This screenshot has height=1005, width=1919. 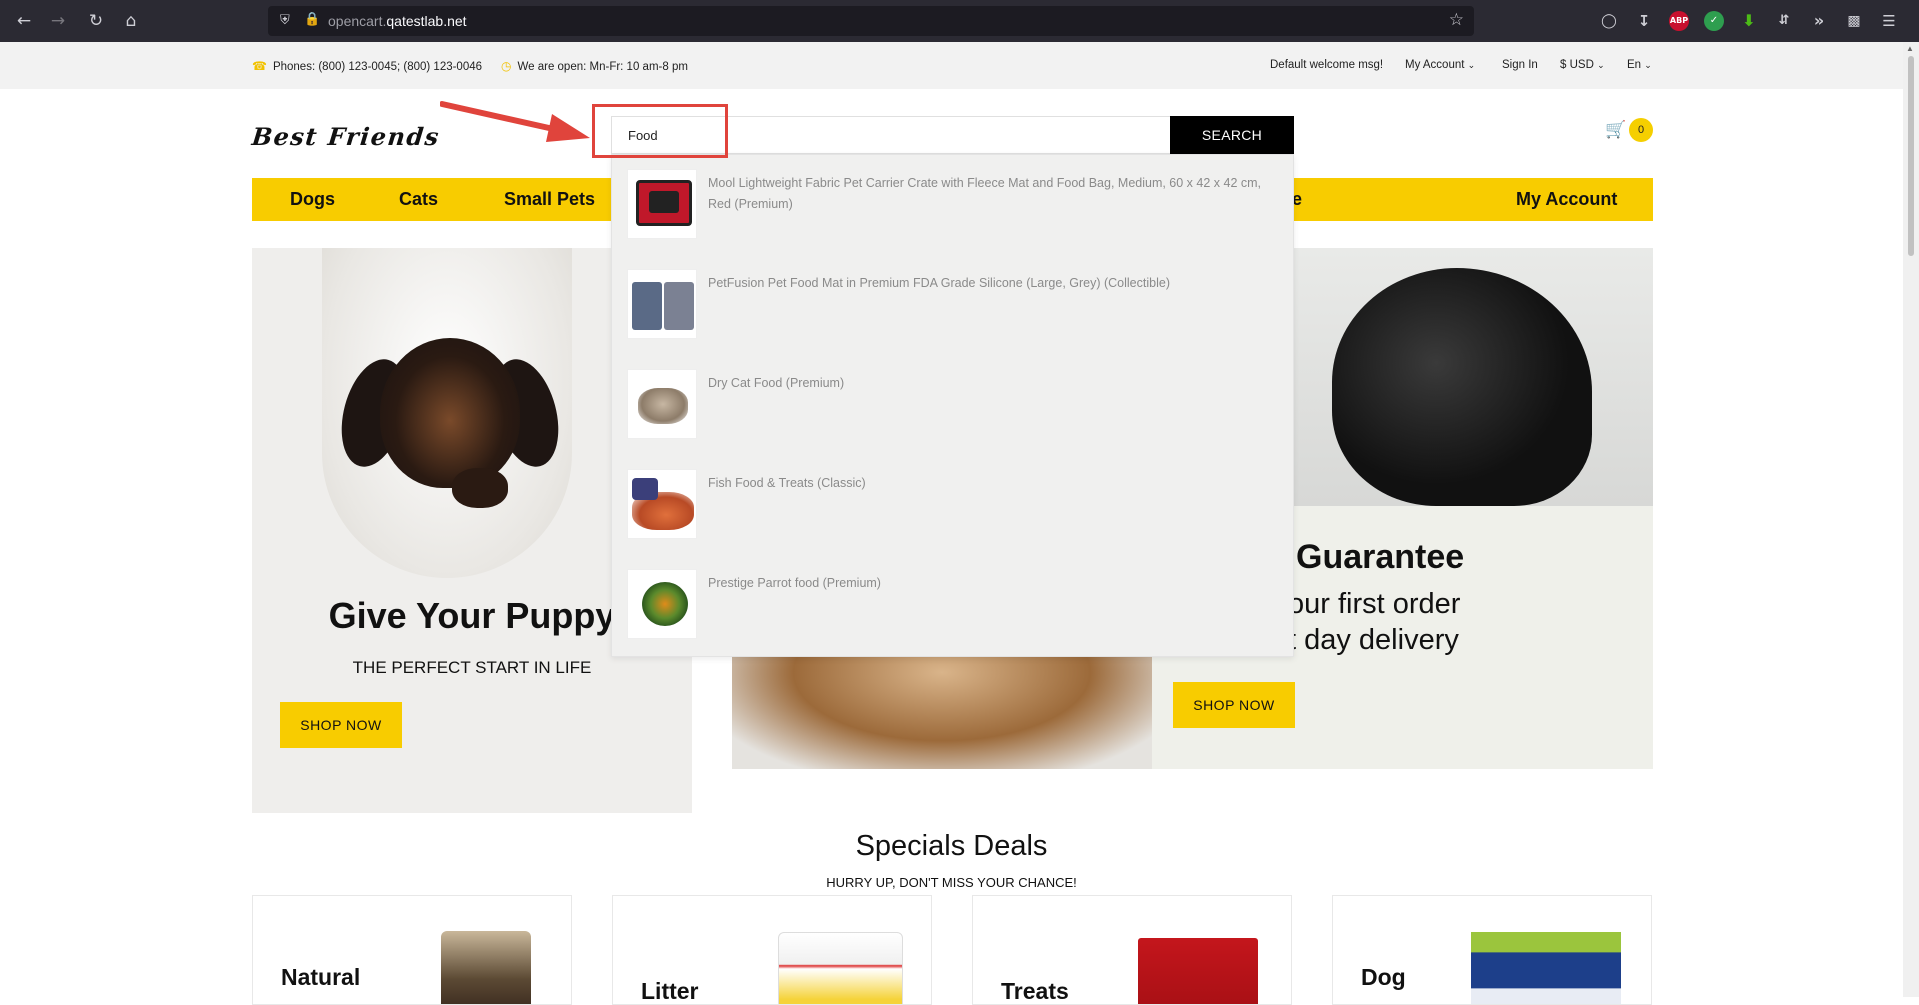 I want to click on deal-card-title: Litter, so click(x=670, y=991).